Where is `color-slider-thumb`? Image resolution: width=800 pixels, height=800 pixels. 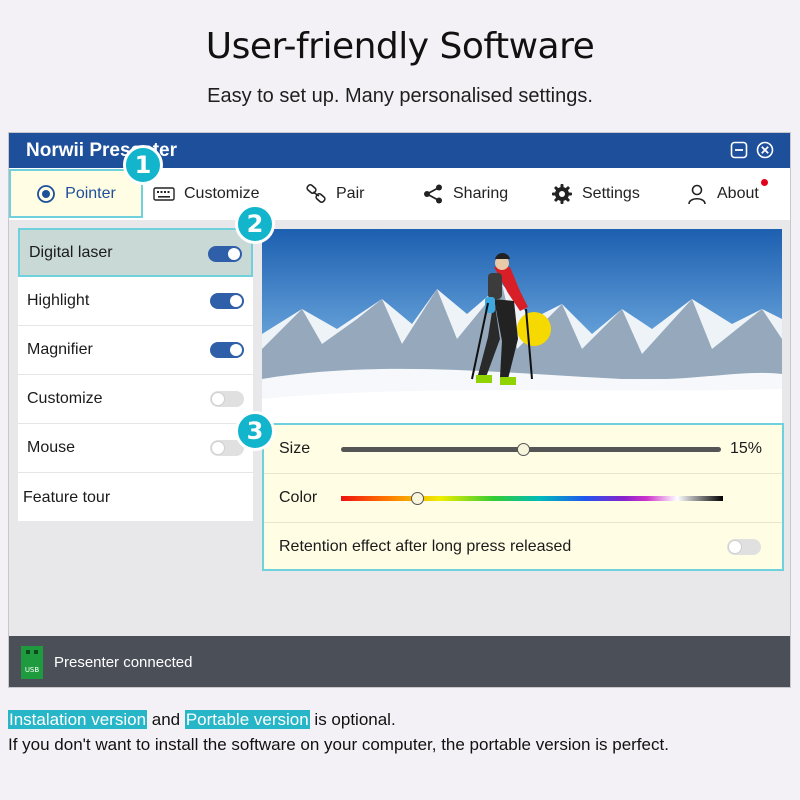
color-slider-thumb is located at coordinates (418, 498).